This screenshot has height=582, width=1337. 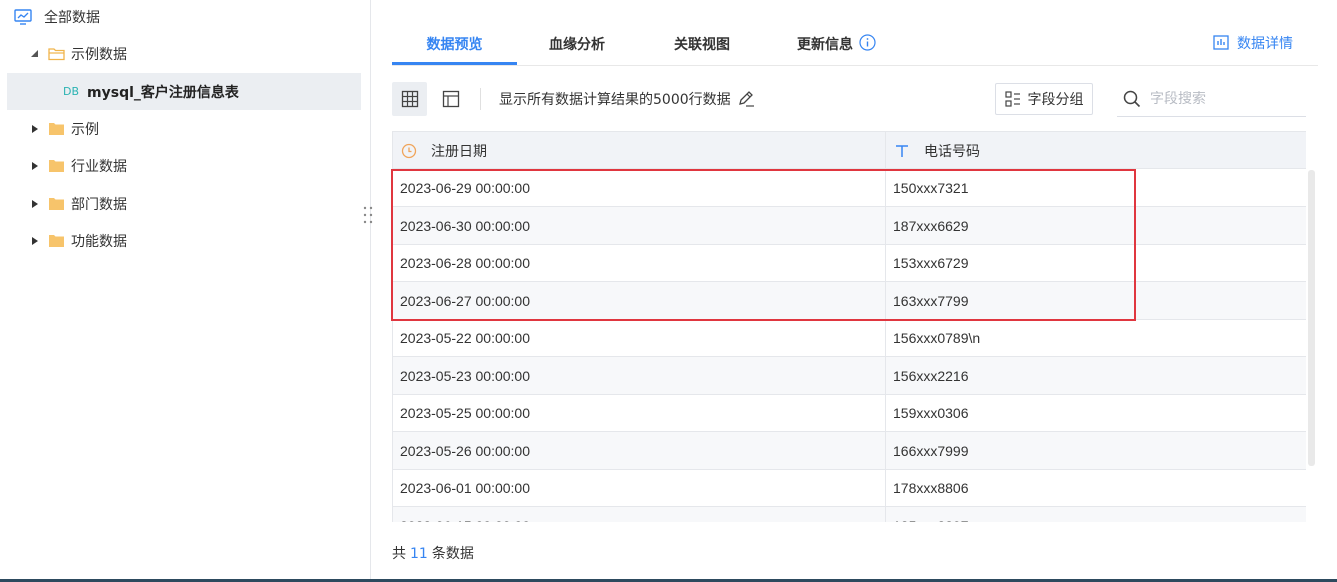 I want to click on tab-data-preview: 数据预览, so click(x=454, y=45).